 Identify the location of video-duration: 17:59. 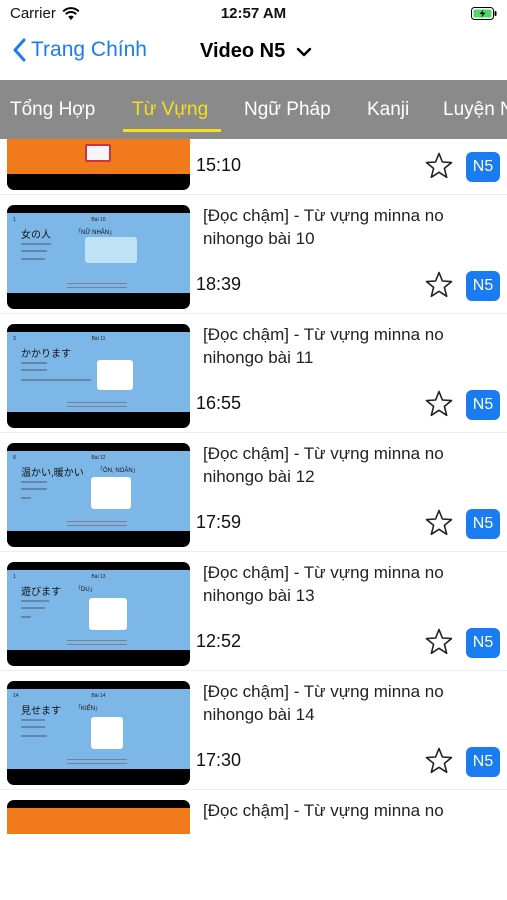
(219, 522).